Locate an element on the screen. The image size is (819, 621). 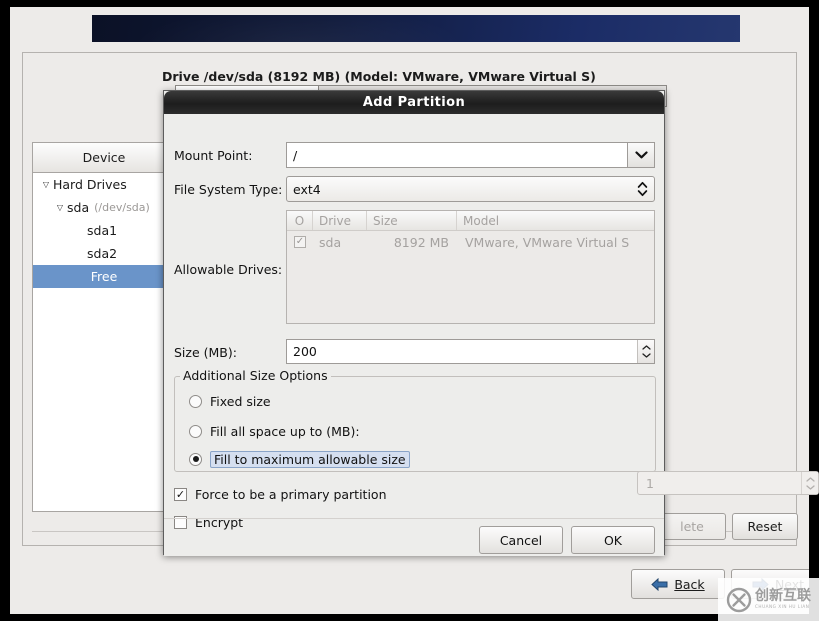
column-header-size: Size is located at coordinates (412, 220).